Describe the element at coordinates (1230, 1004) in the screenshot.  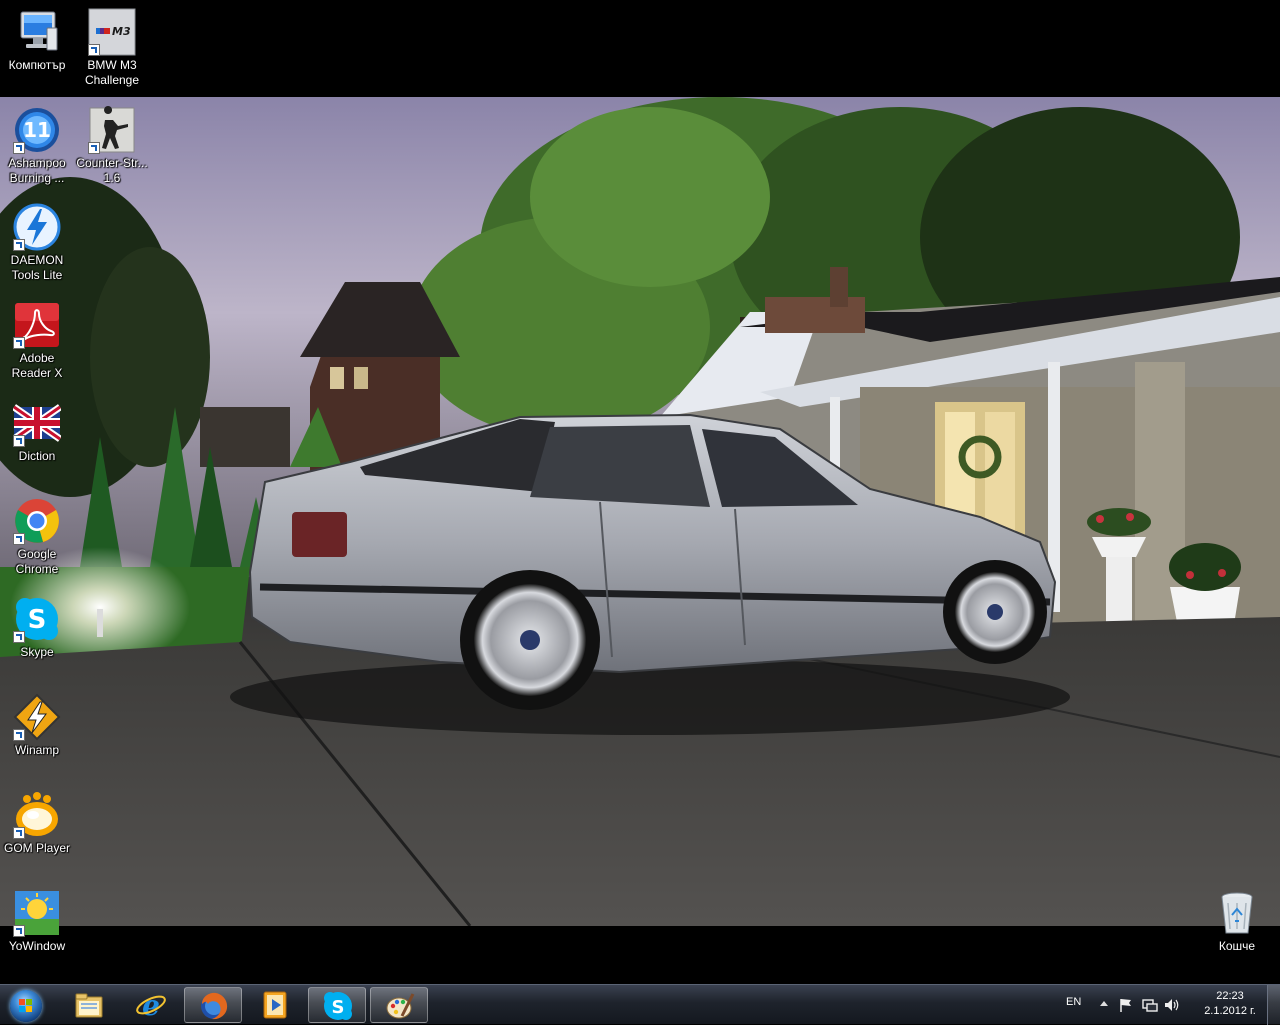
I see `clock: 22:23 2.1.2012 г.` at that location.